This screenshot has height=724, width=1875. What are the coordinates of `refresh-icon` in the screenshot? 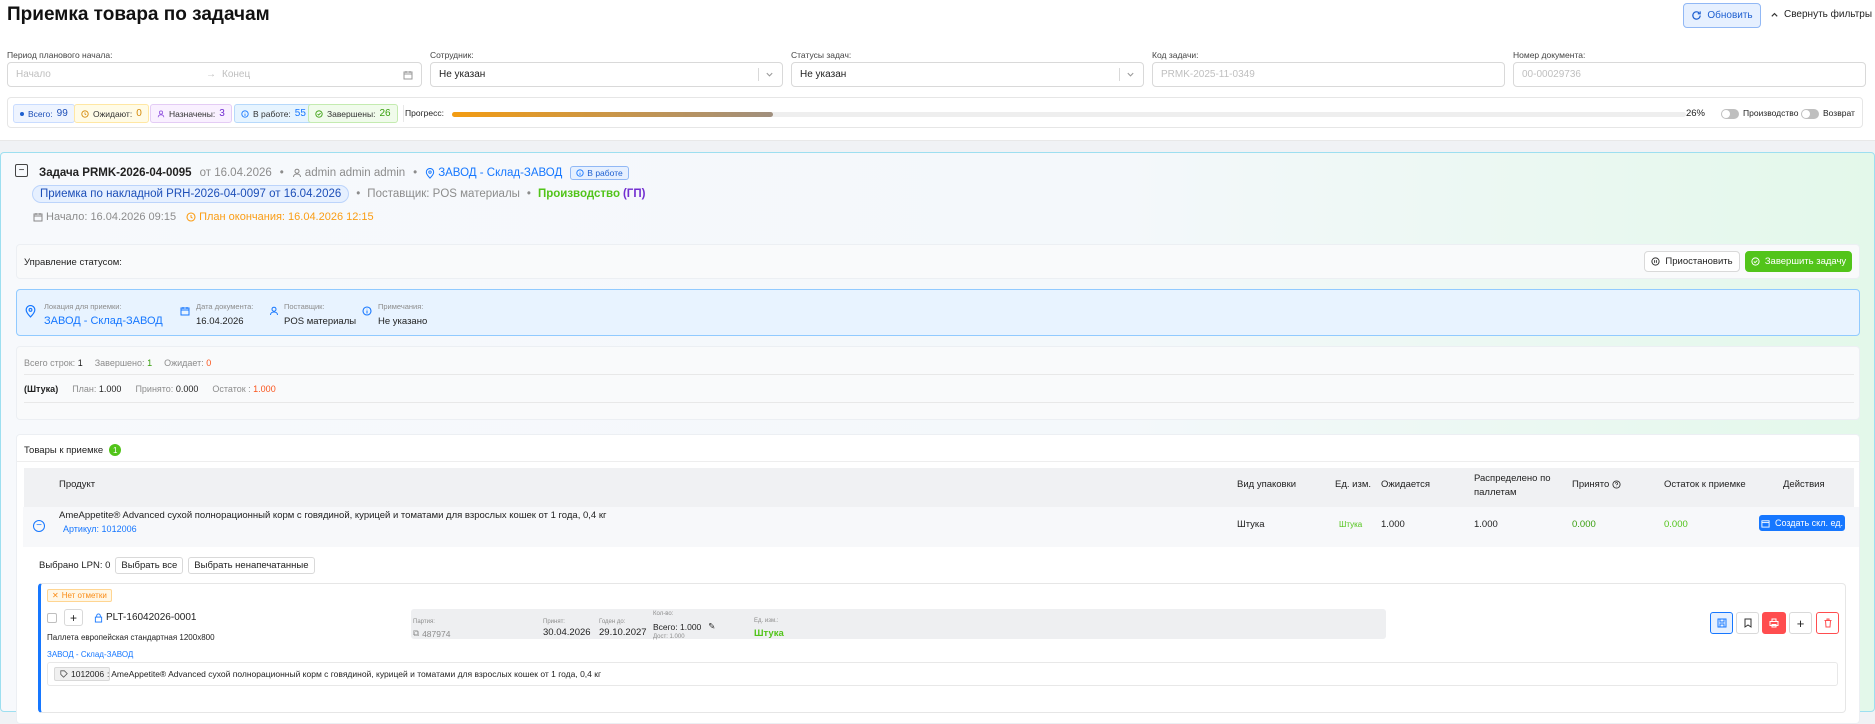 It's located at (1697, 15).